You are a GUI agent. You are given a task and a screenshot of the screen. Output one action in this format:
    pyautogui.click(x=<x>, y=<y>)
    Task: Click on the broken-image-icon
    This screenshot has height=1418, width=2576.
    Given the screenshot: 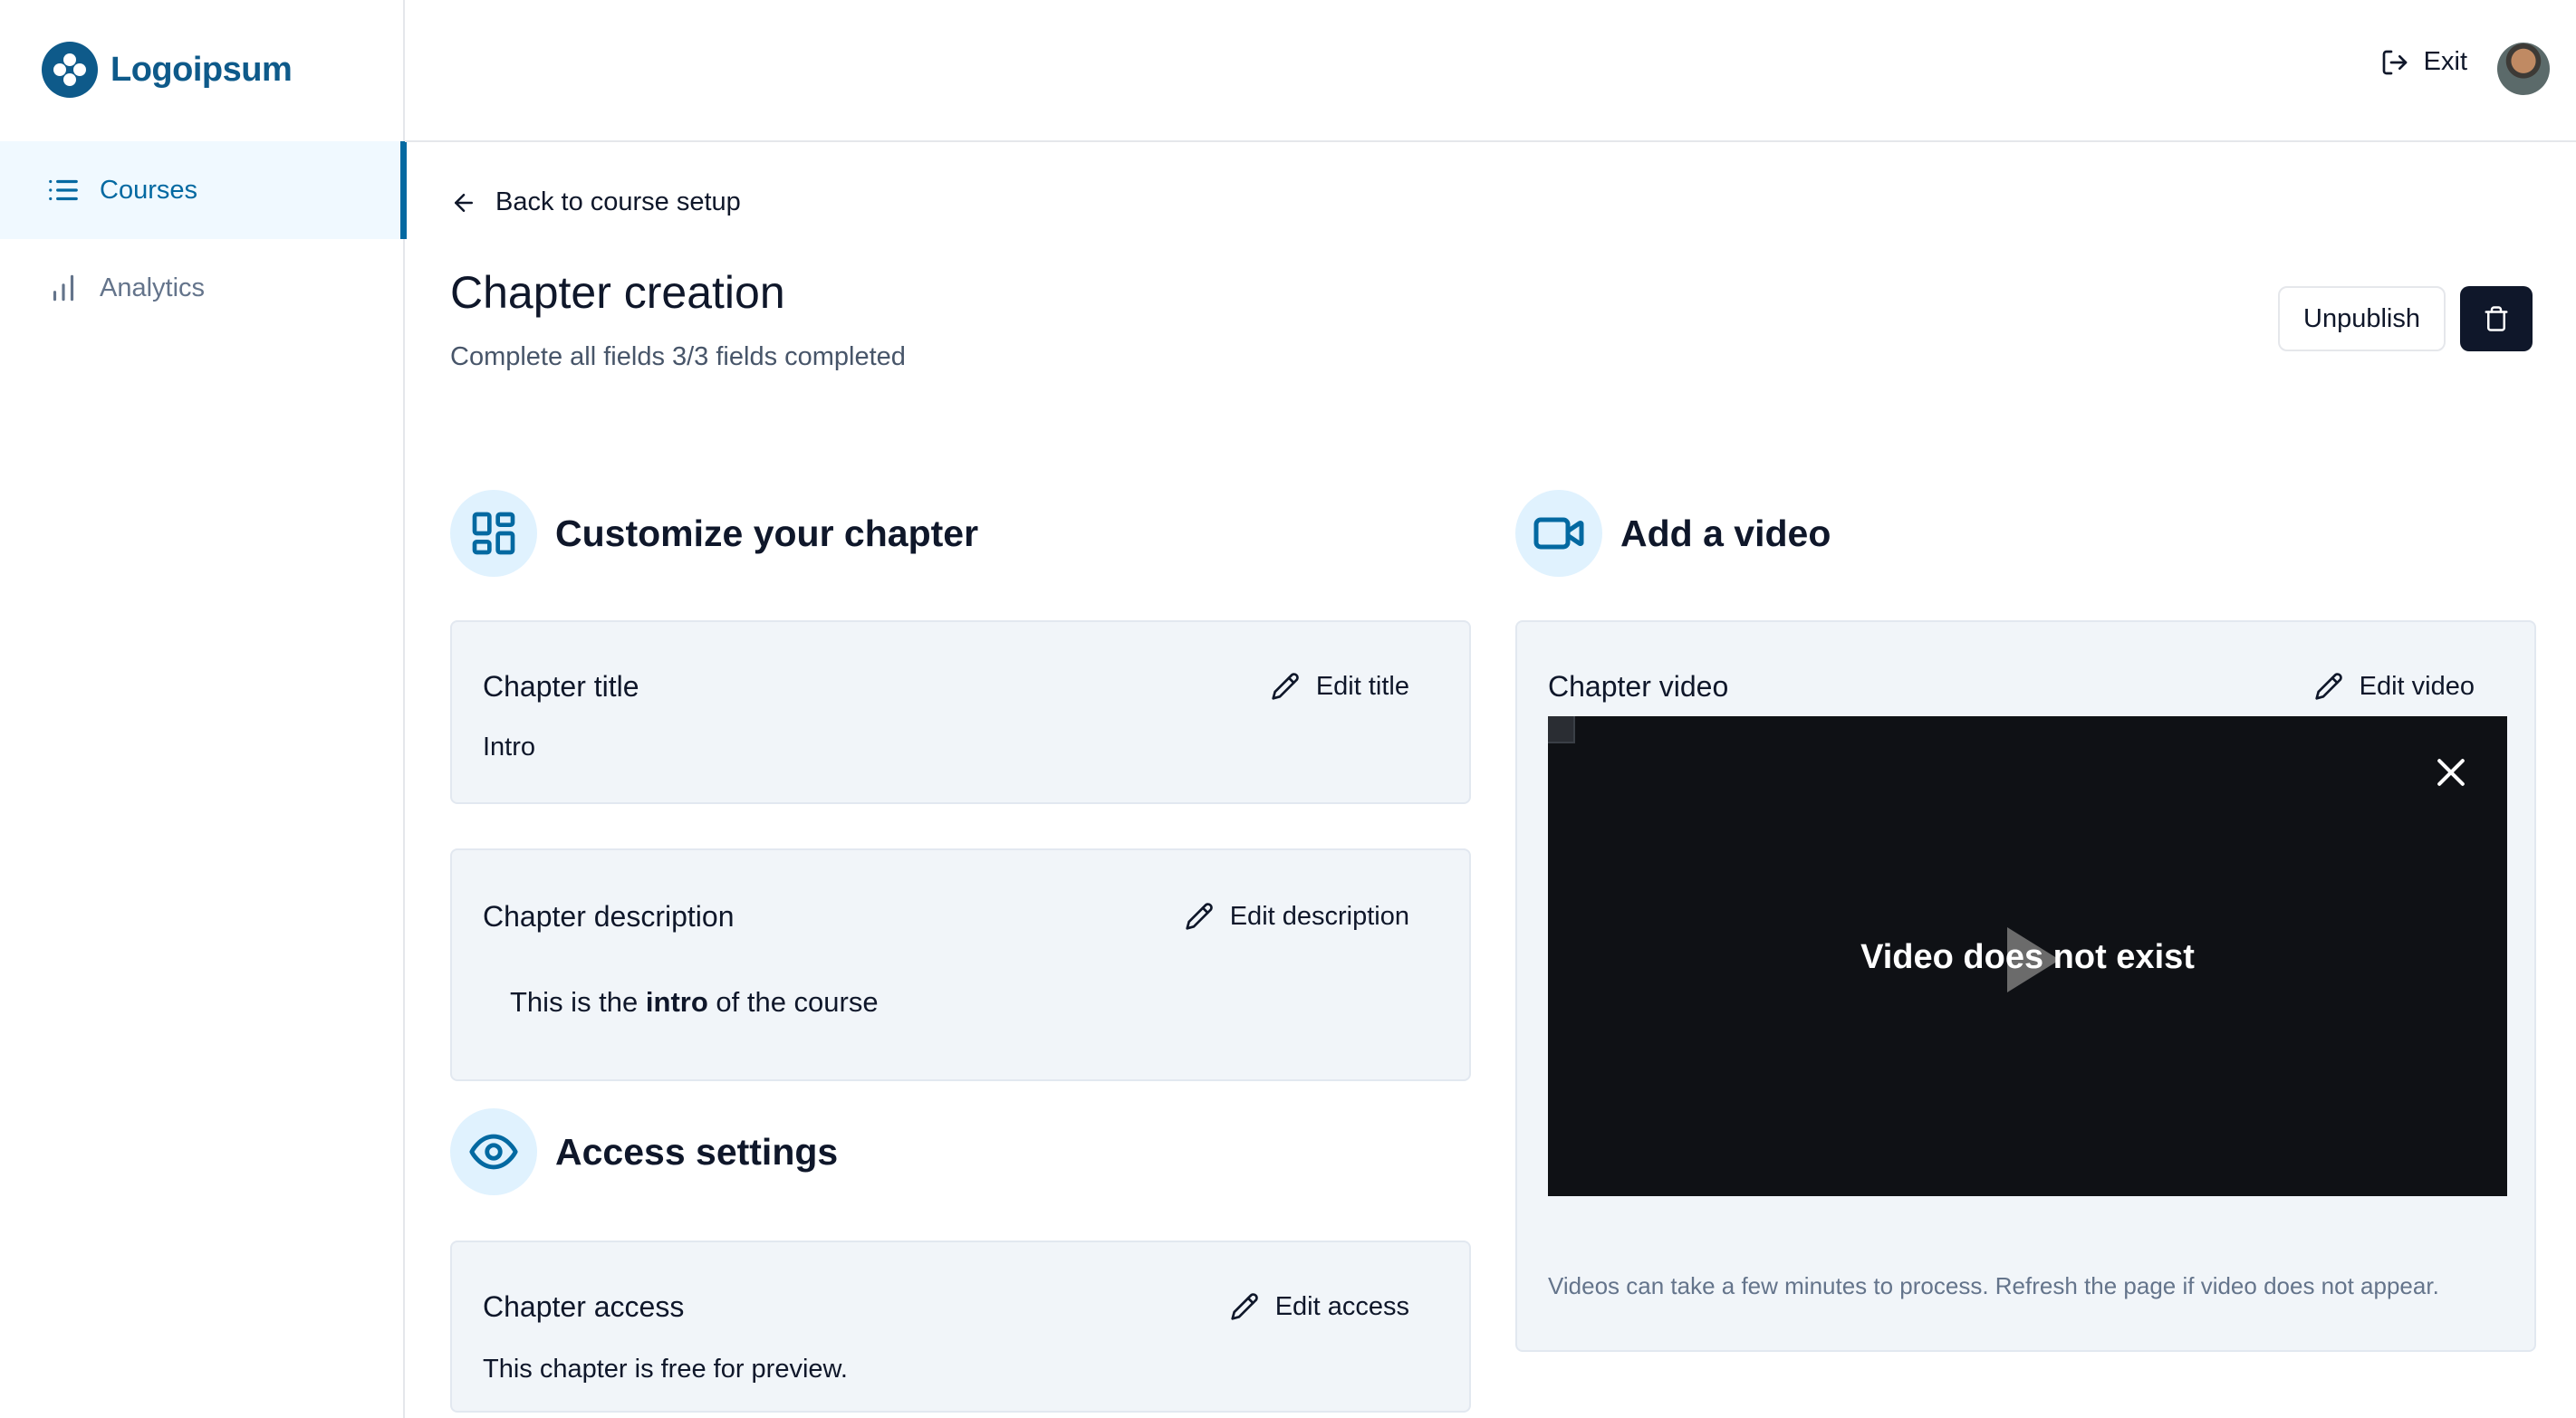 What is the action you would take?
    pyautogui.click(x=1561, y=730)
    